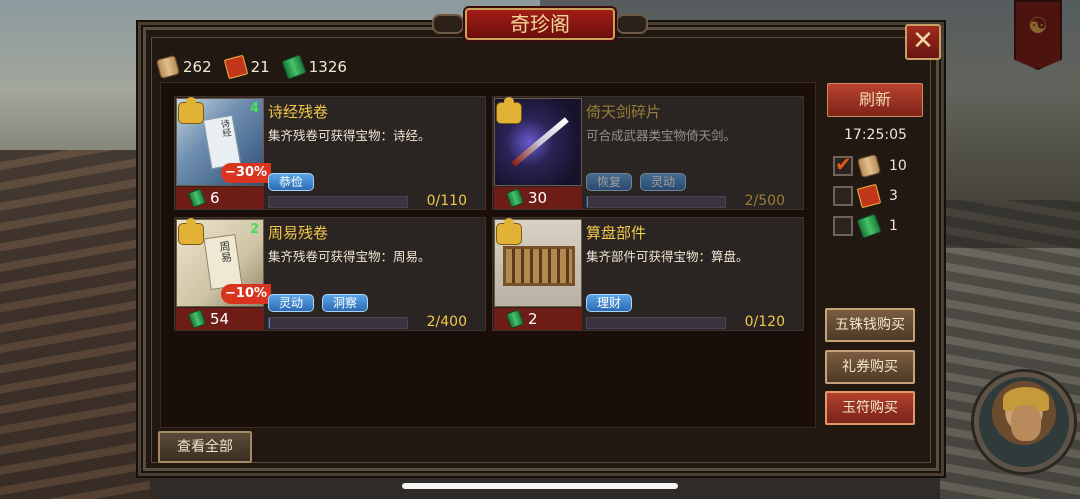 The image size is (1080, 499). Describe the element at coordinates (298, 233) in the screenshot. I see `item-name: 周易残卷` at that location.